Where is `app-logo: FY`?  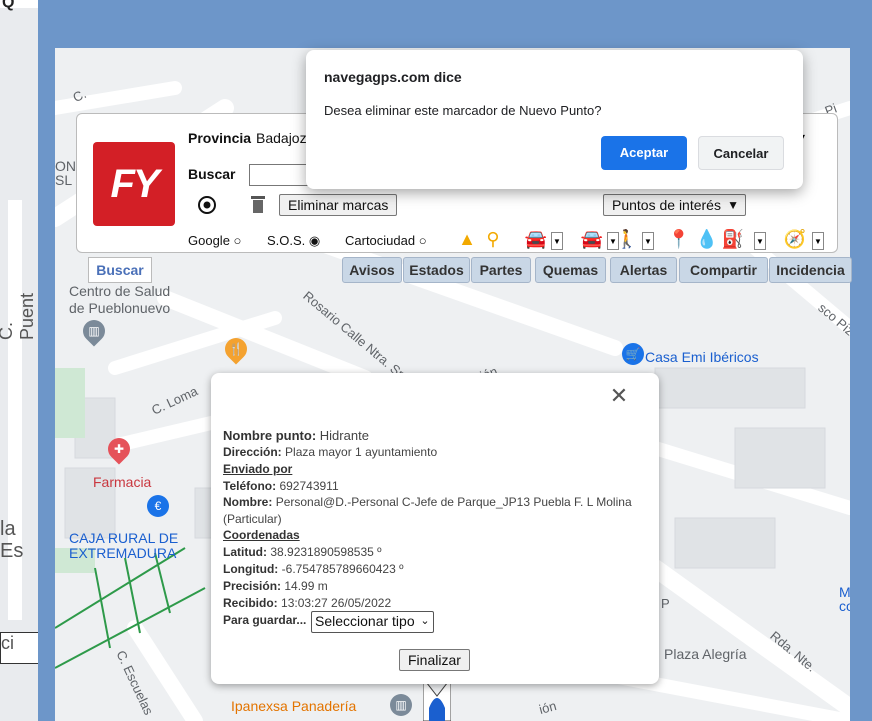
app-logo: FY is located at coordinates (134, 184).